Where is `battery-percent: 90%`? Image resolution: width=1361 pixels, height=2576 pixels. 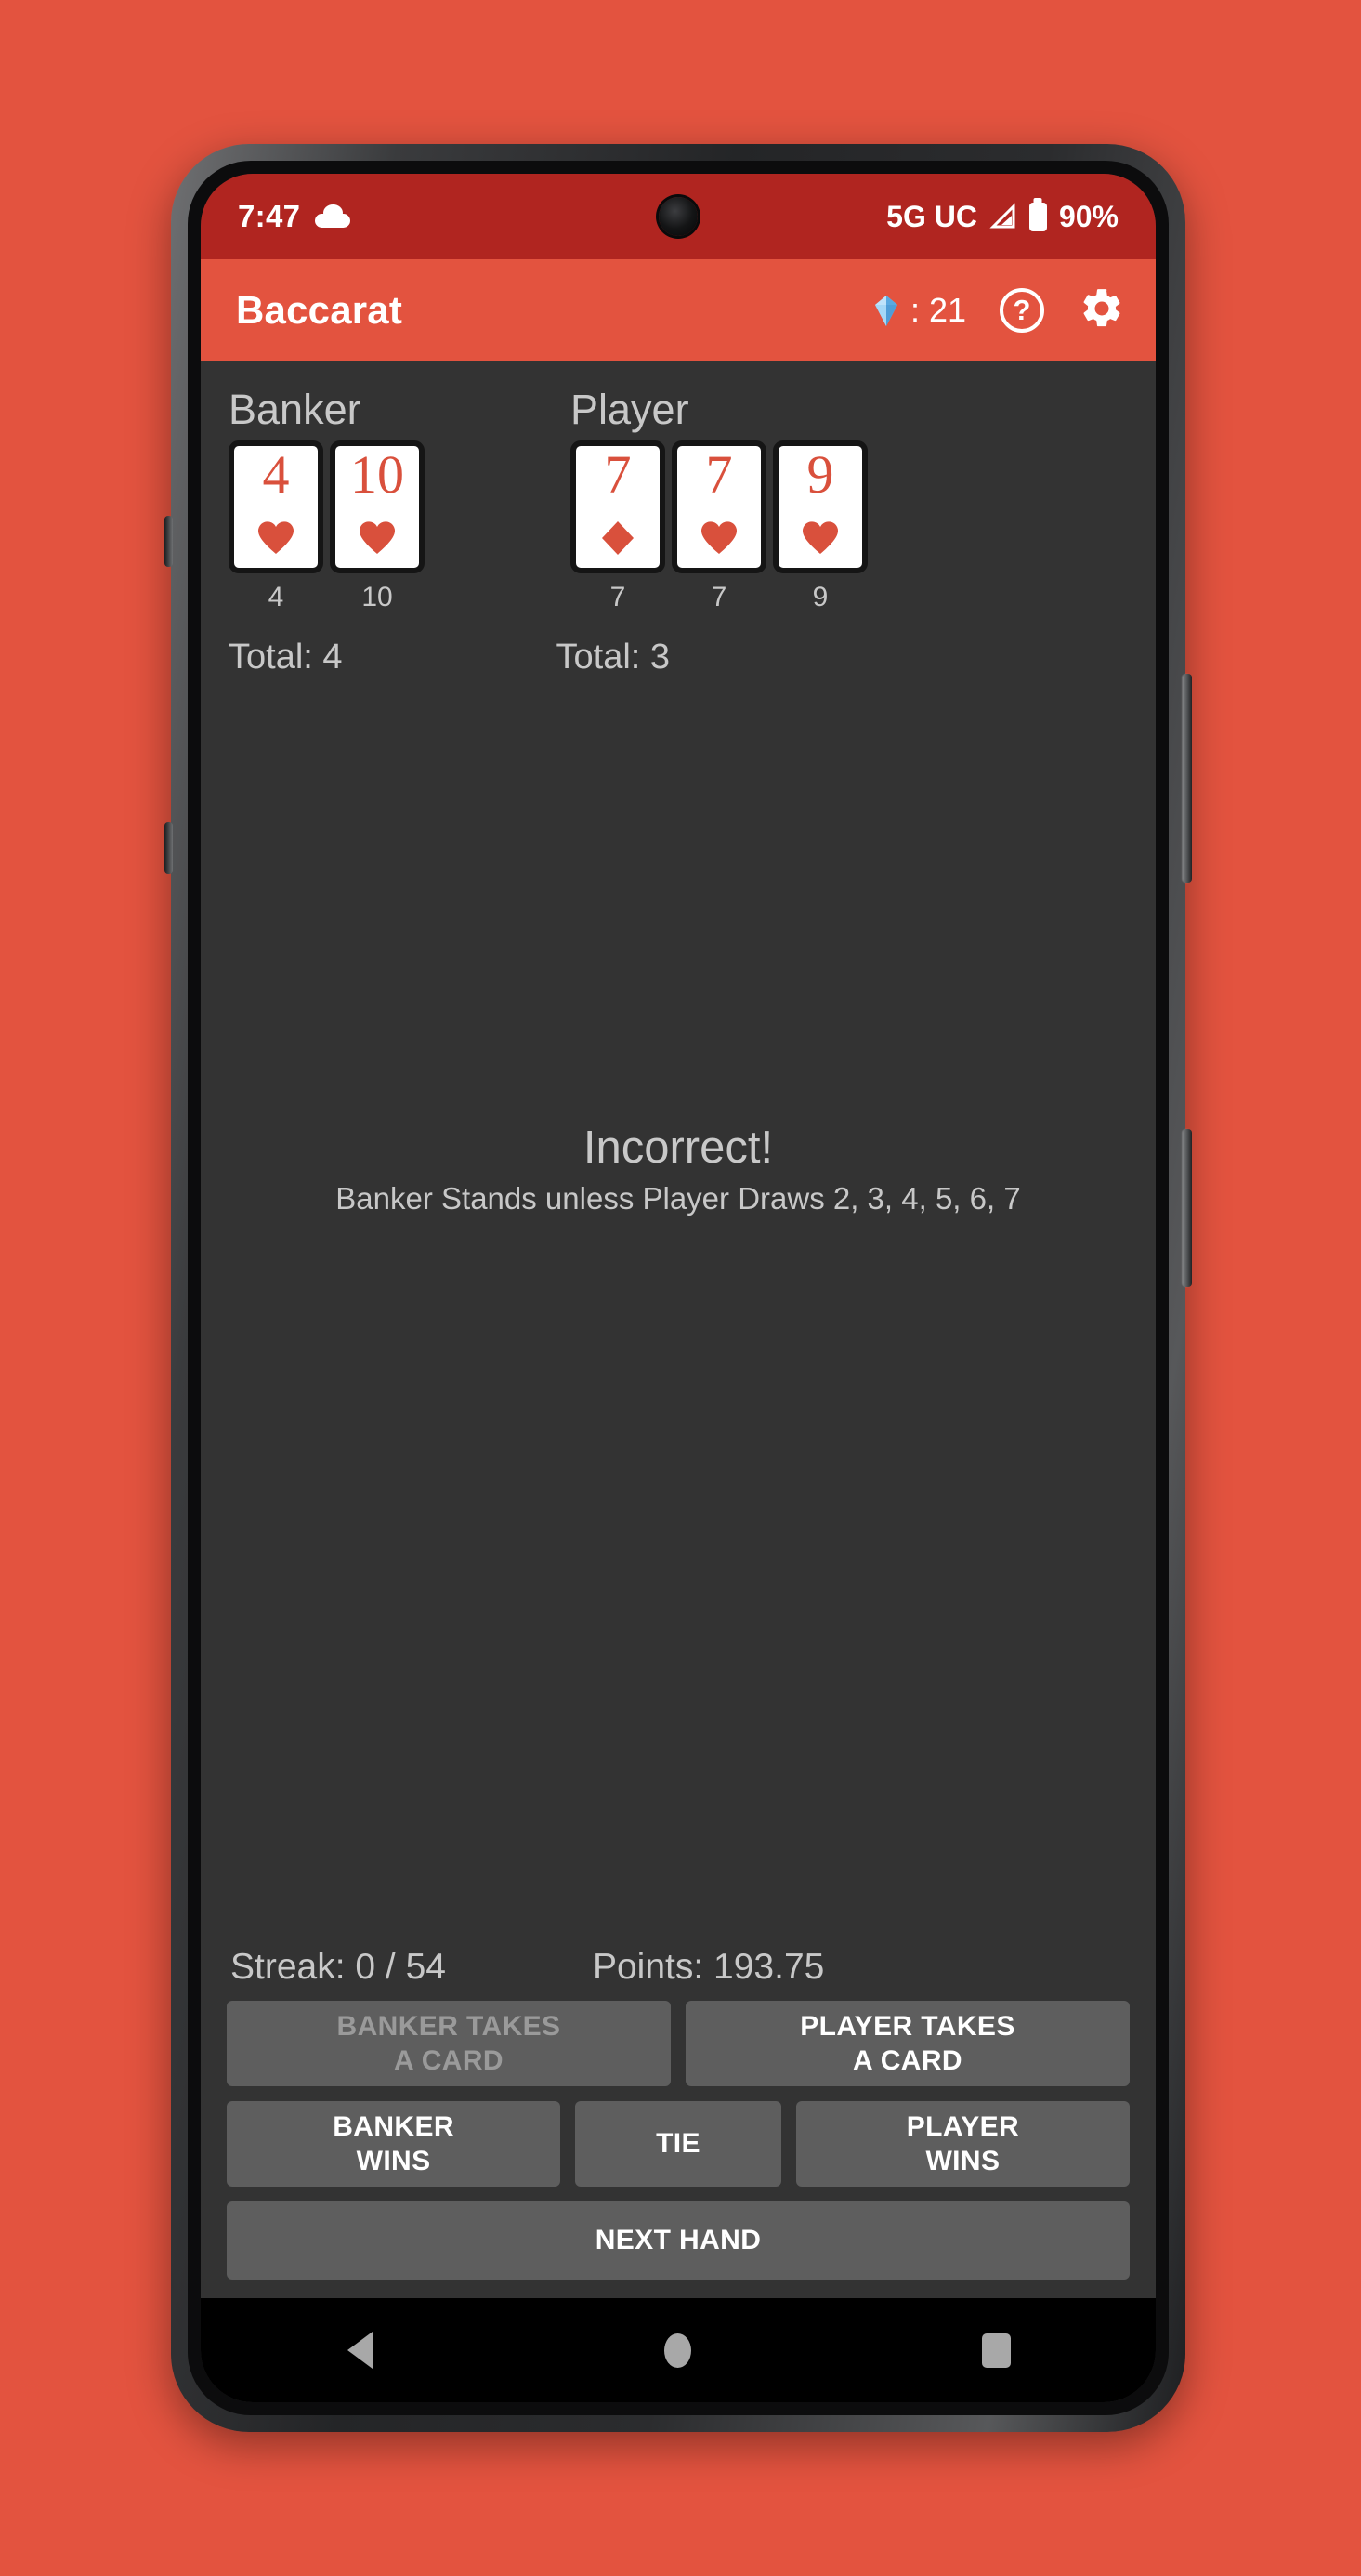 battery-percent: 90% is located at coordinates (1089, 216).